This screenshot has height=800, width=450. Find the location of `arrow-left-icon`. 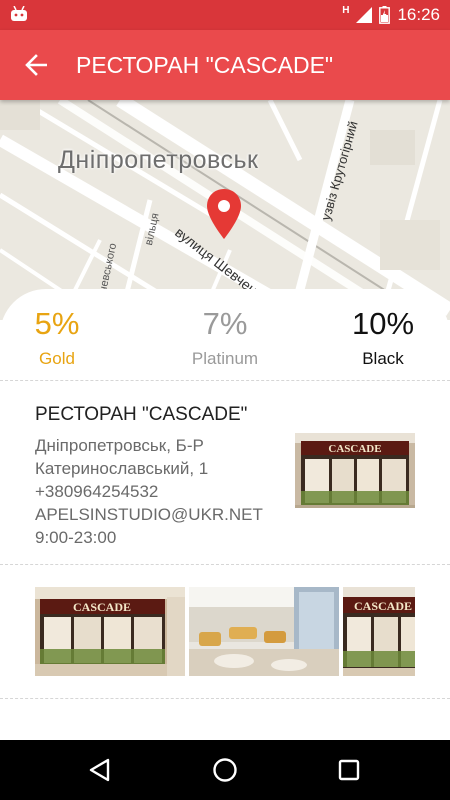

arrow-left-icon is located at coordinates (36, 65).